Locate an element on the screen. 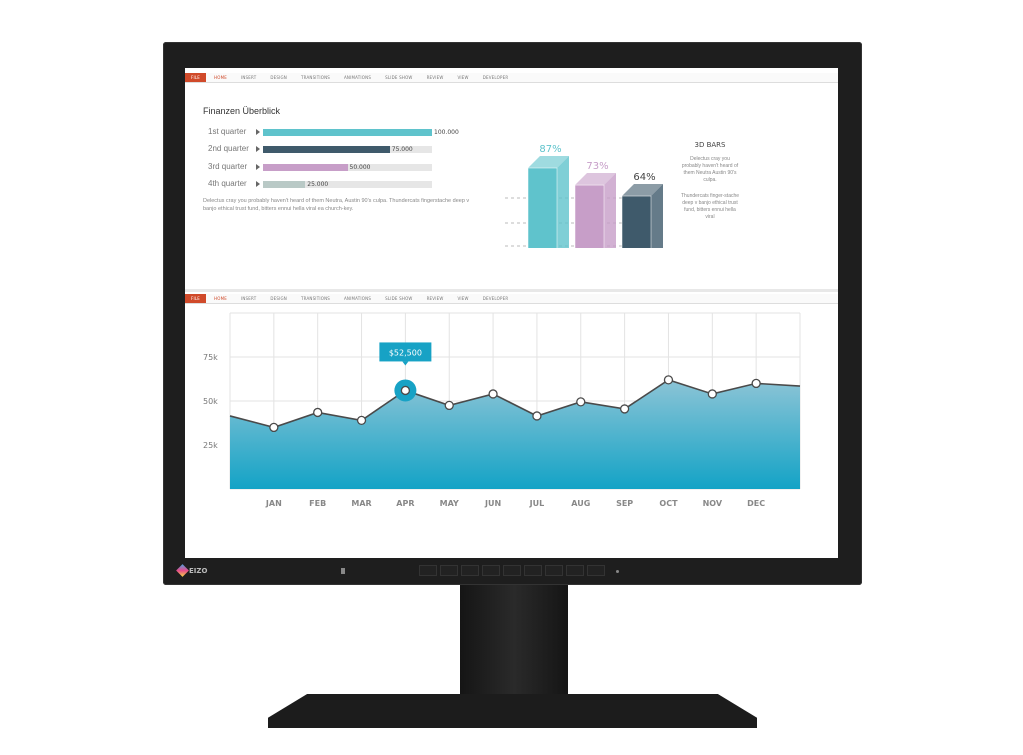 The height and width of the screenshot is (755, 1023). x-tick-label: JUL is located at coordinates (537, 503).